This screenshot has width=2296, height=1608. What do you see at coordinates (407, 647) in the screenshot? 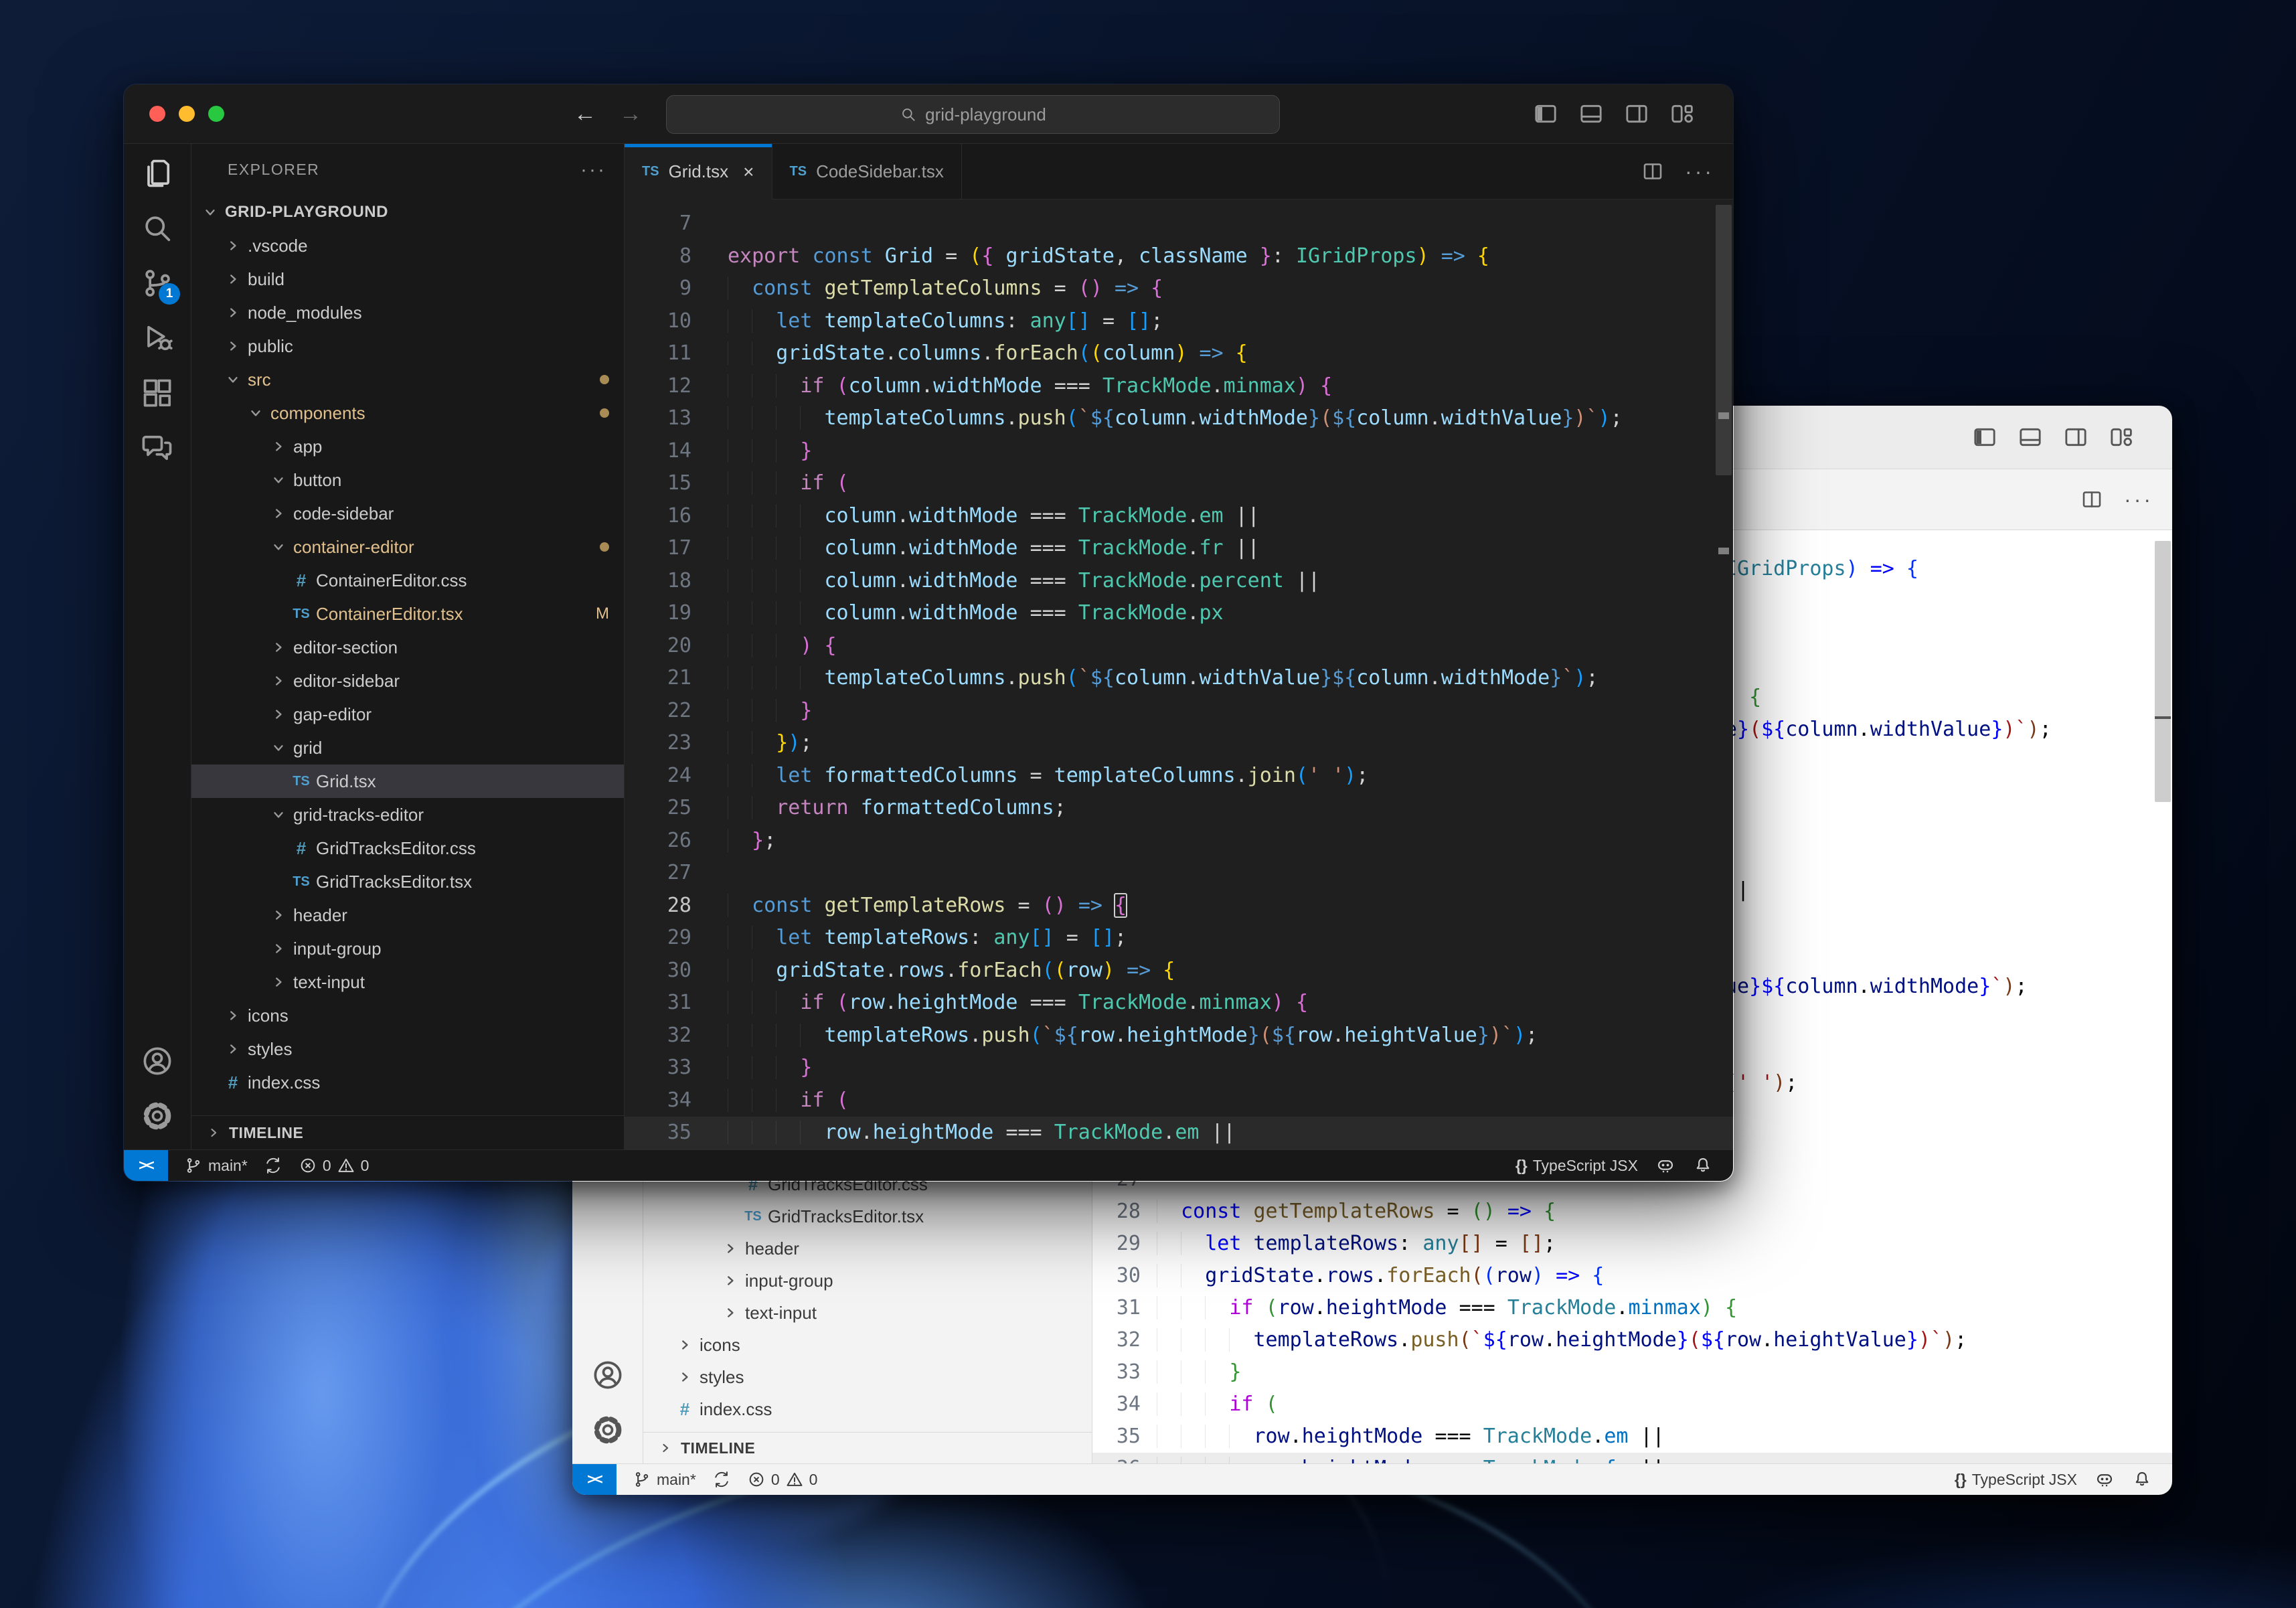
I see `tree-item-editor-section: editor-section` at bounding box center [407, 647].